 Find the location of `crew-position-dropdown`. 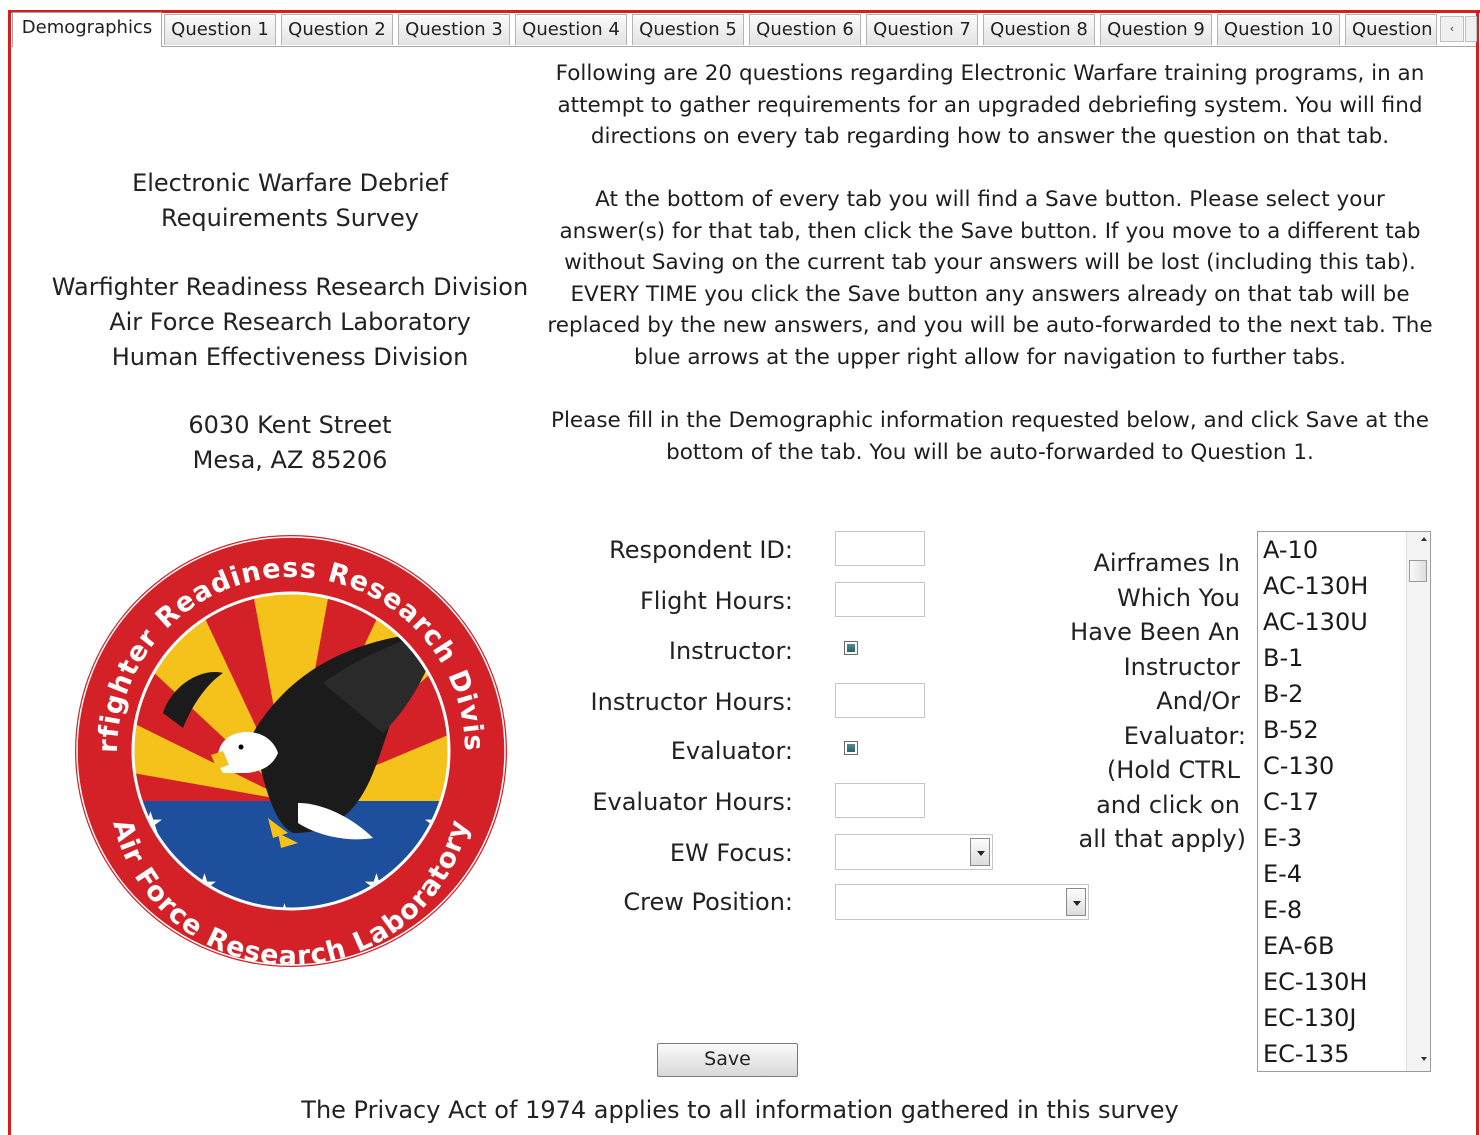

crew-position-dropdown is located at coordinates (962, 902).